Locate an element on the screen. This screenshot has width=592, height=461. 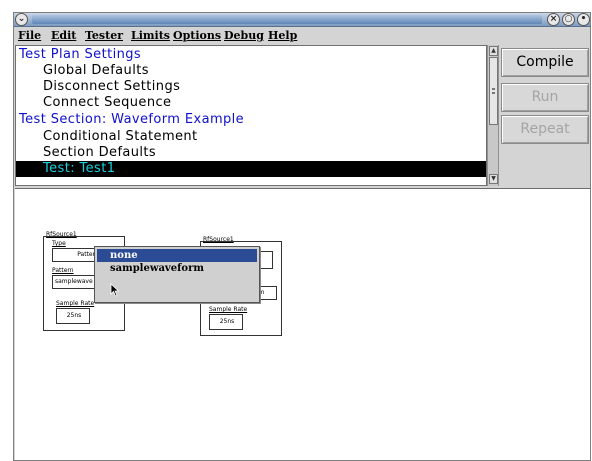
menu-options: Options is located at coordinates (197, 35).